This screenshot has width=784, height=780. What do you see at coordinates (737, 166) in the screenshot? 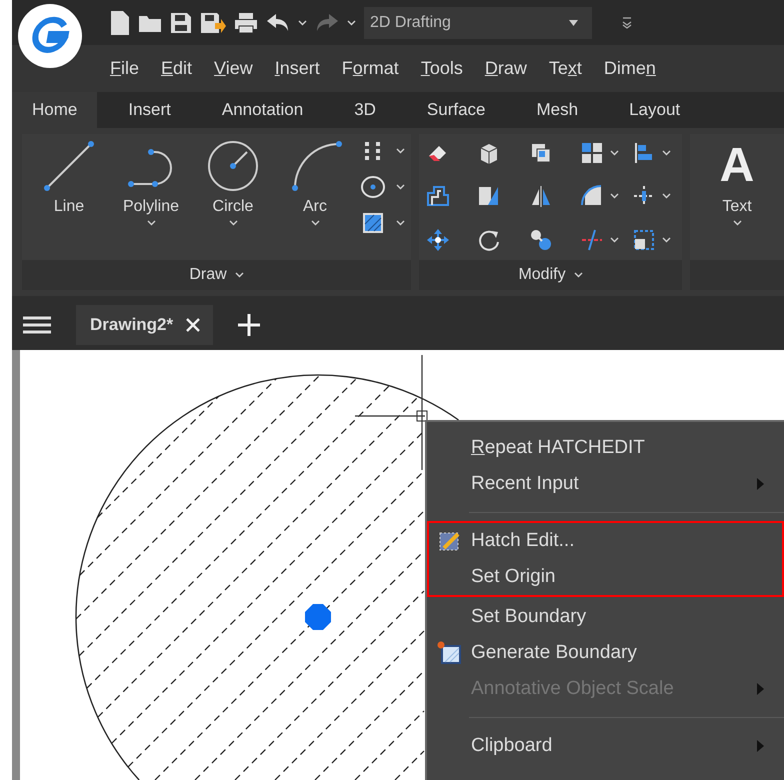
I see `text-glyph-icon: A` at bounding box center [737, 166].